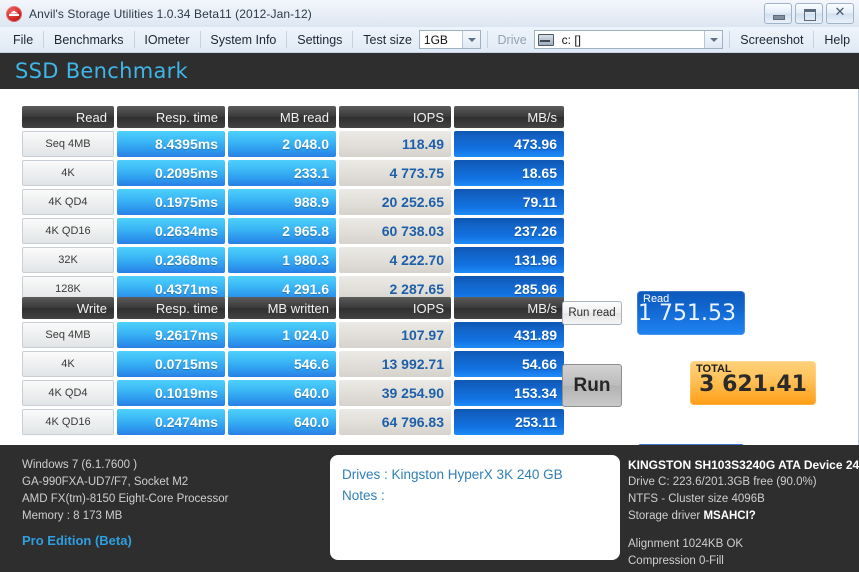 Image resolution: width=859 pixels, height=572 pixels. What do you see at coordinates (395, 231) in the screenshot?
I see `cell-iops: 60 738.03` at bounding box center [395, 231].